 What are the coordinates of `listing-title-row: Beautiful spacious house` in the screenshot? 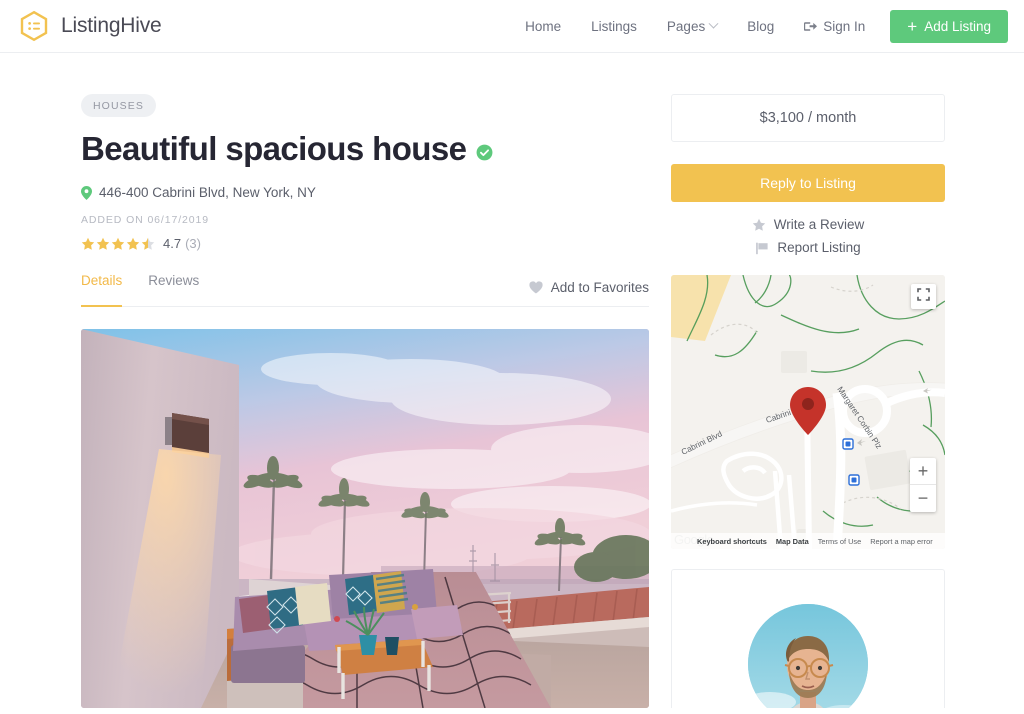 It's located at (365, 148).